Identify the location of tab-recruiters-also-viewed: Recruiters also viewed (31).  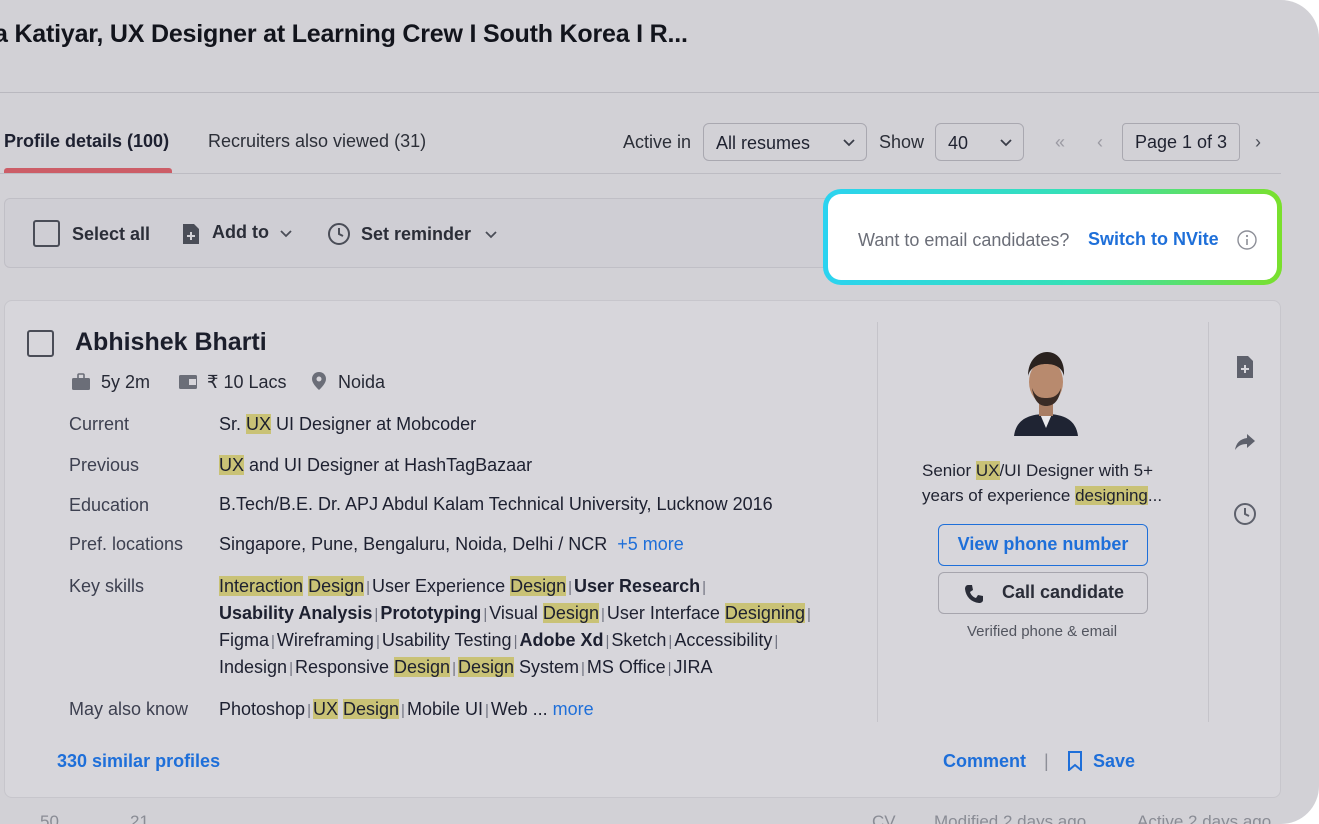
(317, 141).